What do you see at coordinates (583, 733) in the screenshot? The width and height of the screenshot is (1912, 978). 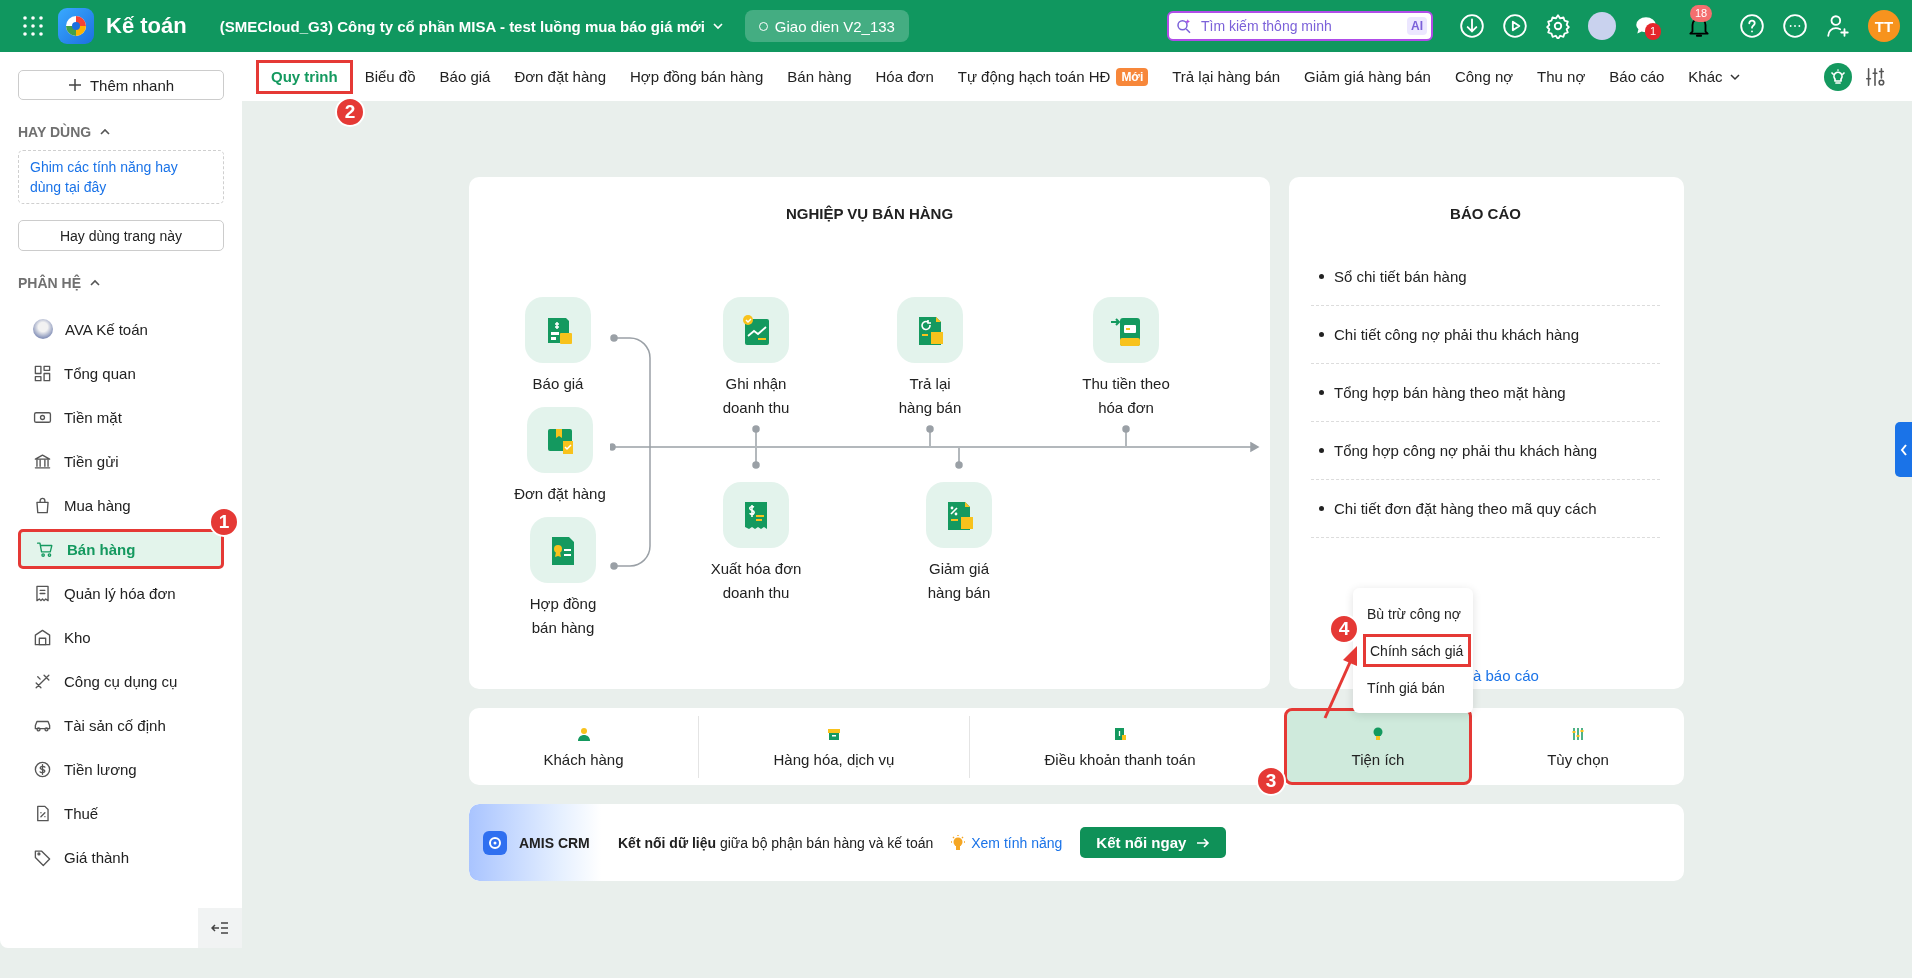 I see `person-icon` at bounding box center [583, 733].